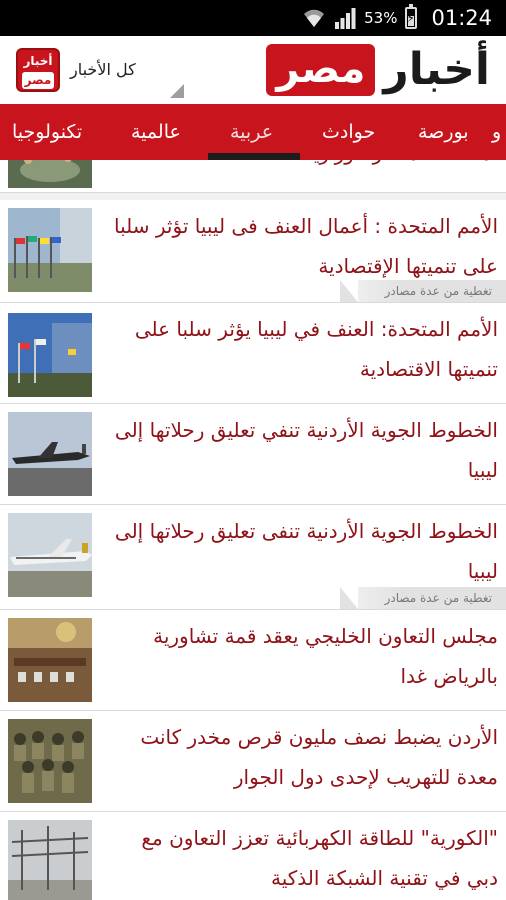 This screenshot has height=900, width=506. I want to click on battery-percent: 53%, so click(381, 18).